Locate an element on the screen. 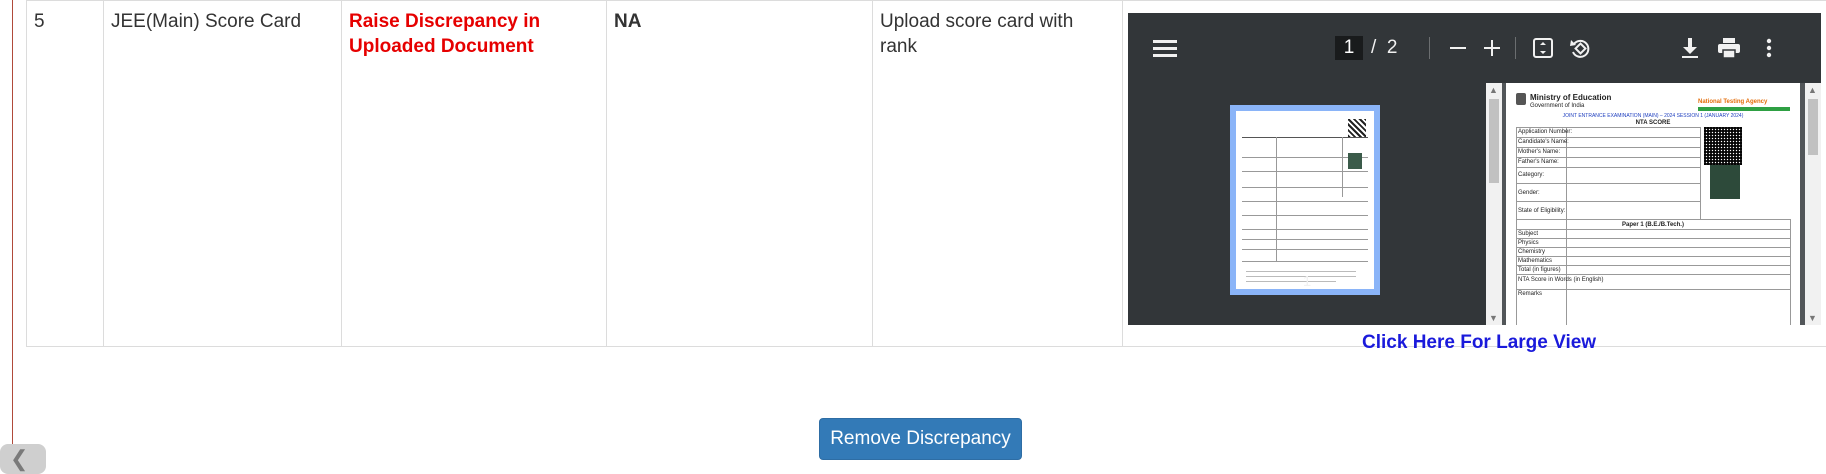 This screenshot has height=474, width=1826. doc-field: State of Eligibility: is located at coordinates (1541, 211).